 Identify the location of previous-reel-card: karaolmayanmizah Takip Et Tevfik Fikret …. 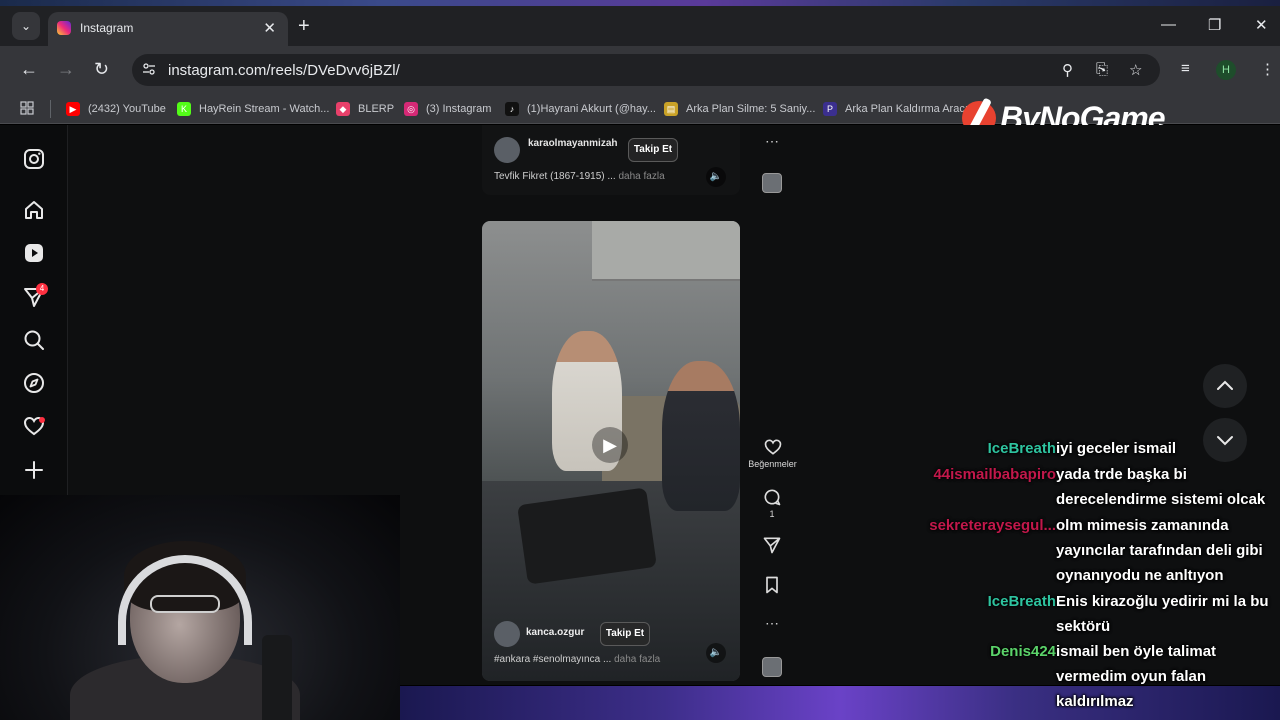
(611, 160).